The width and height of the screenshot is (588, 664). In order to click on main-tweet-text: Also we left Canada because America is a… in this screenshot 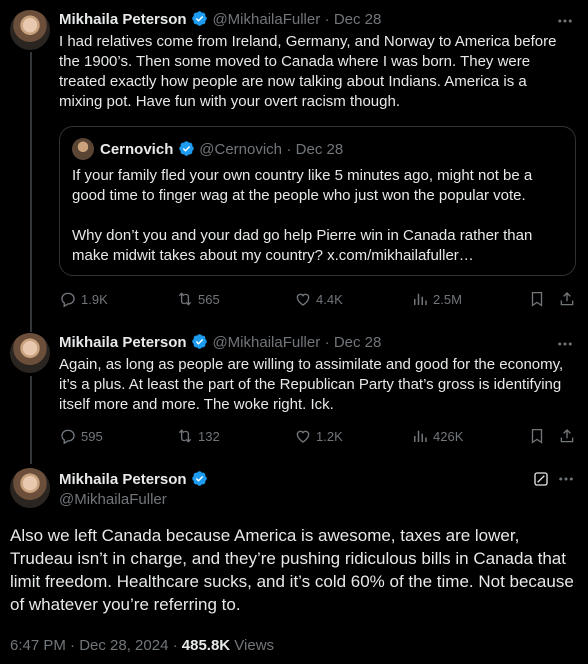, I will do `click(292, 570)`.